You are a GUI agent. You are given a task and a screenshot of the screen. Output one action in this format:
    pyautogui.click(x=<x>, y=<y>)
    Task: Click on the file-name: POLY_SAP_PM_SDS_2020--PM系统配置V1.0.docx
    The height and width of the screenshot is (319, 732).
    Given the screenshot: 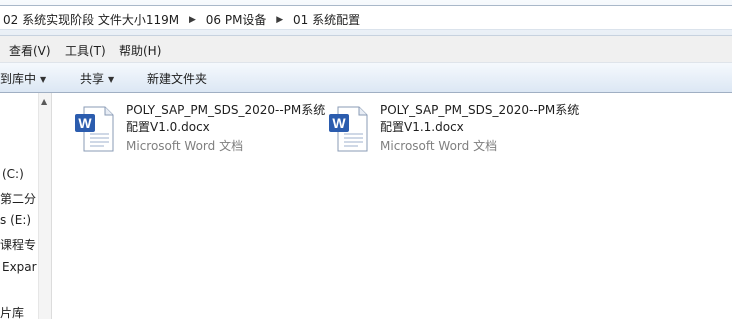 What is the action you would take?
    pyautogui.click(x=226, y=118)
    